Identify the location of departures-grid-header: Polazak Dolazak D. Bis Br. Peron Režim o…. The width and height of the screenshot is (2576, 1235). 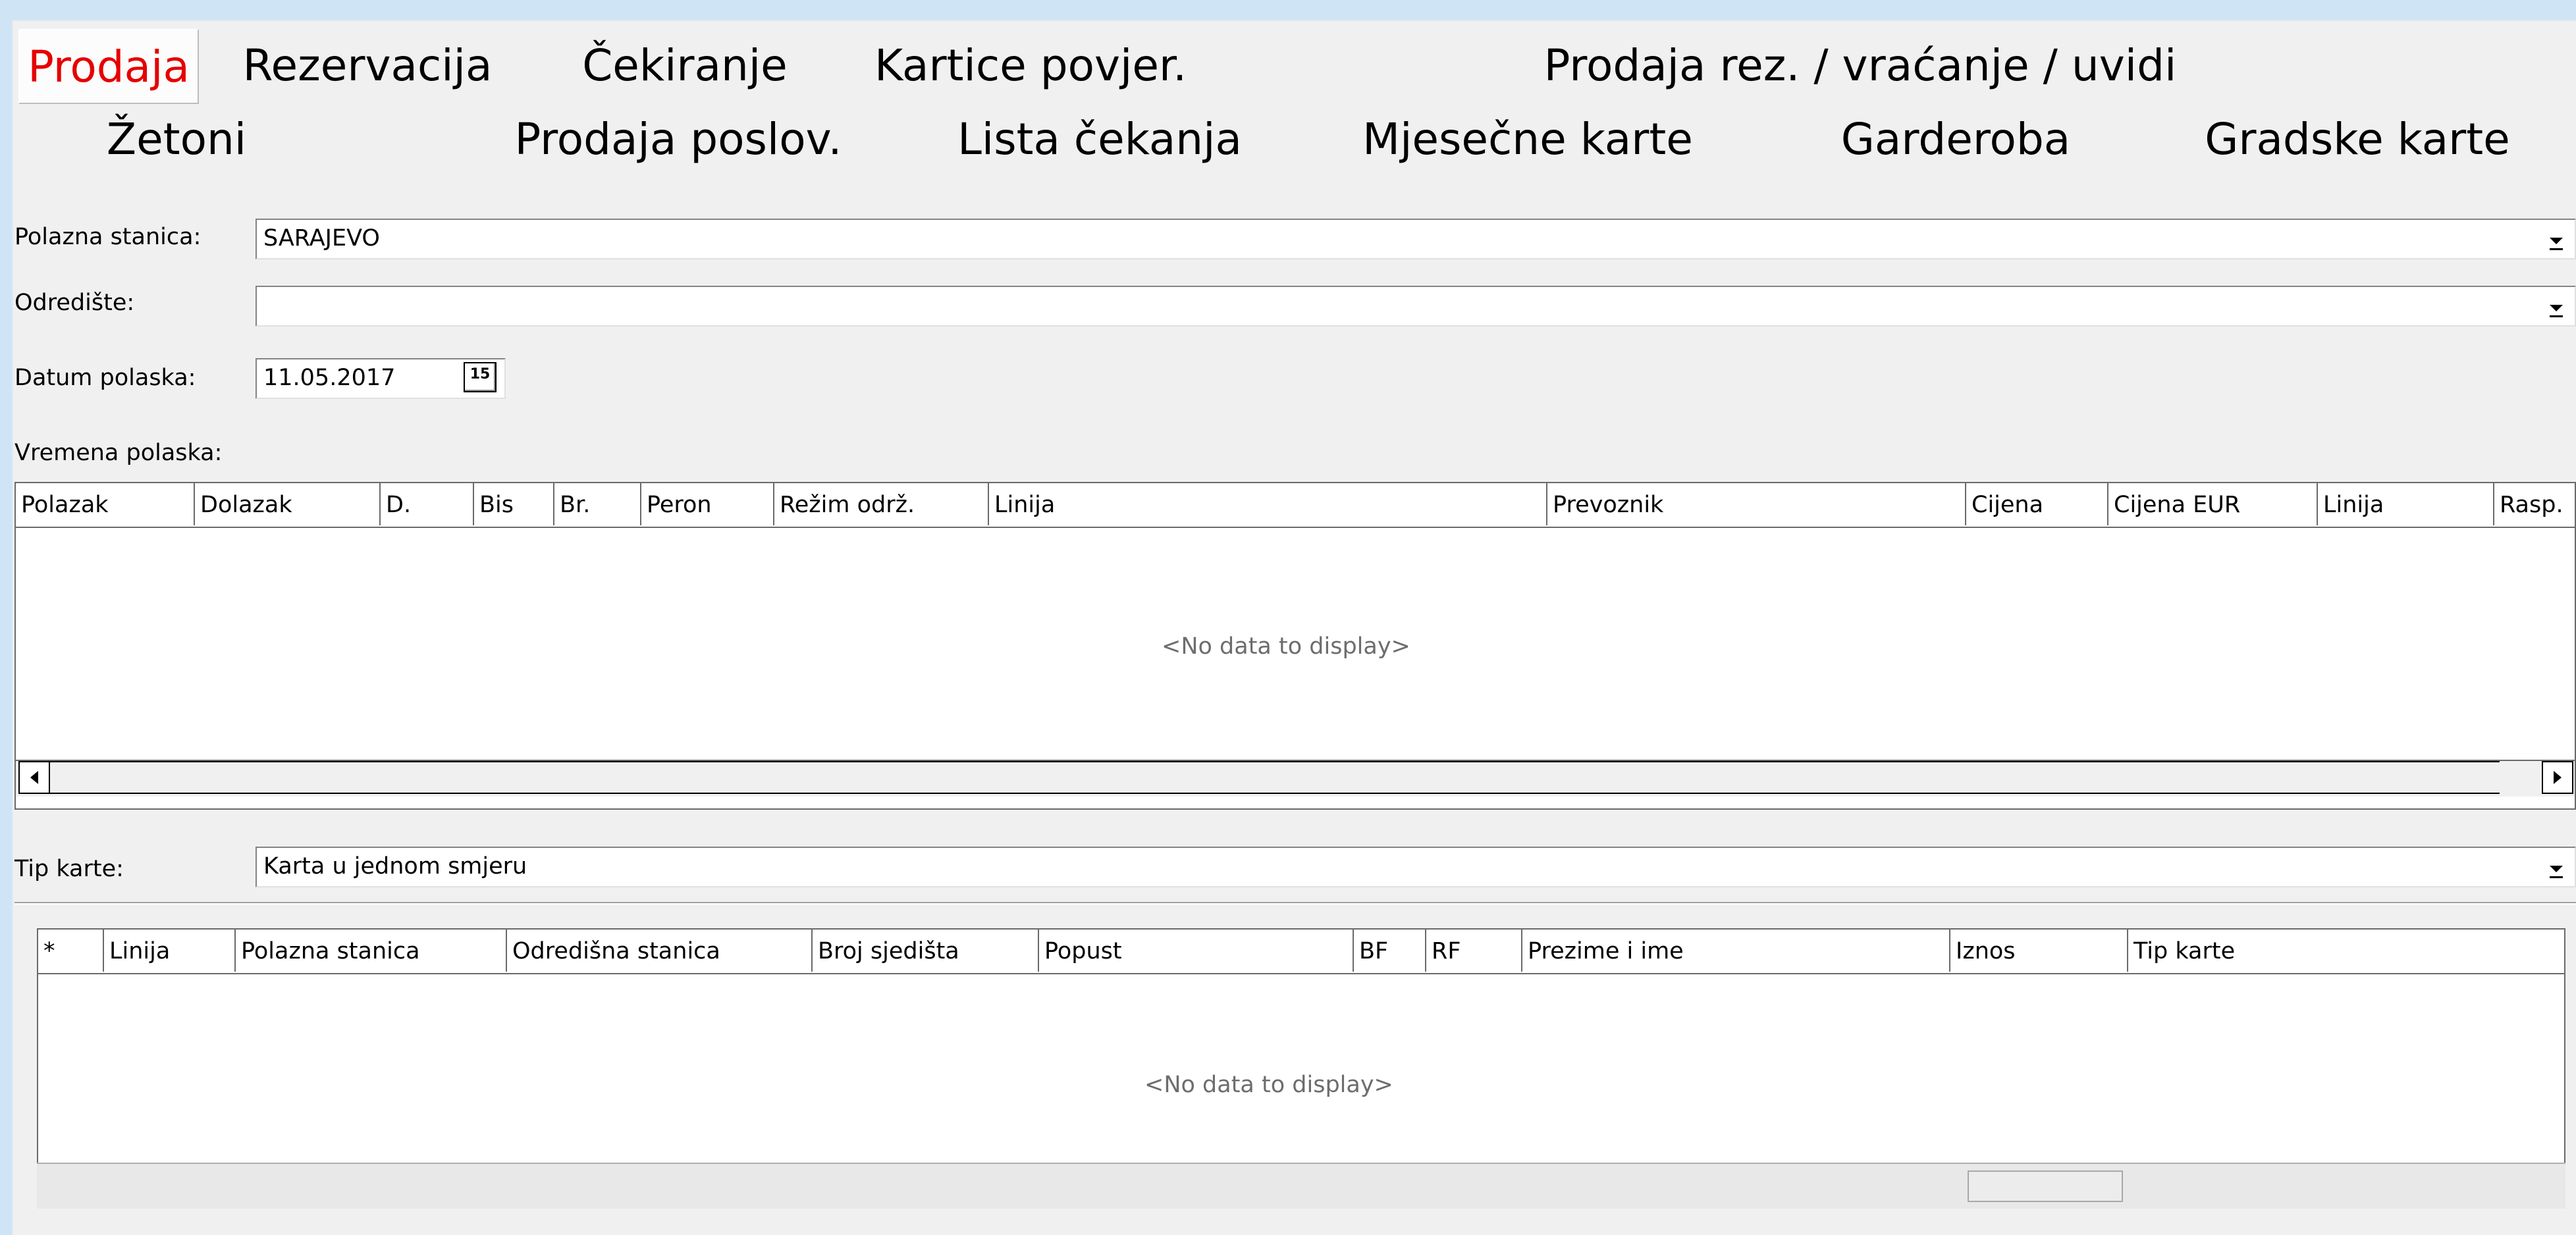
(1295, 505).